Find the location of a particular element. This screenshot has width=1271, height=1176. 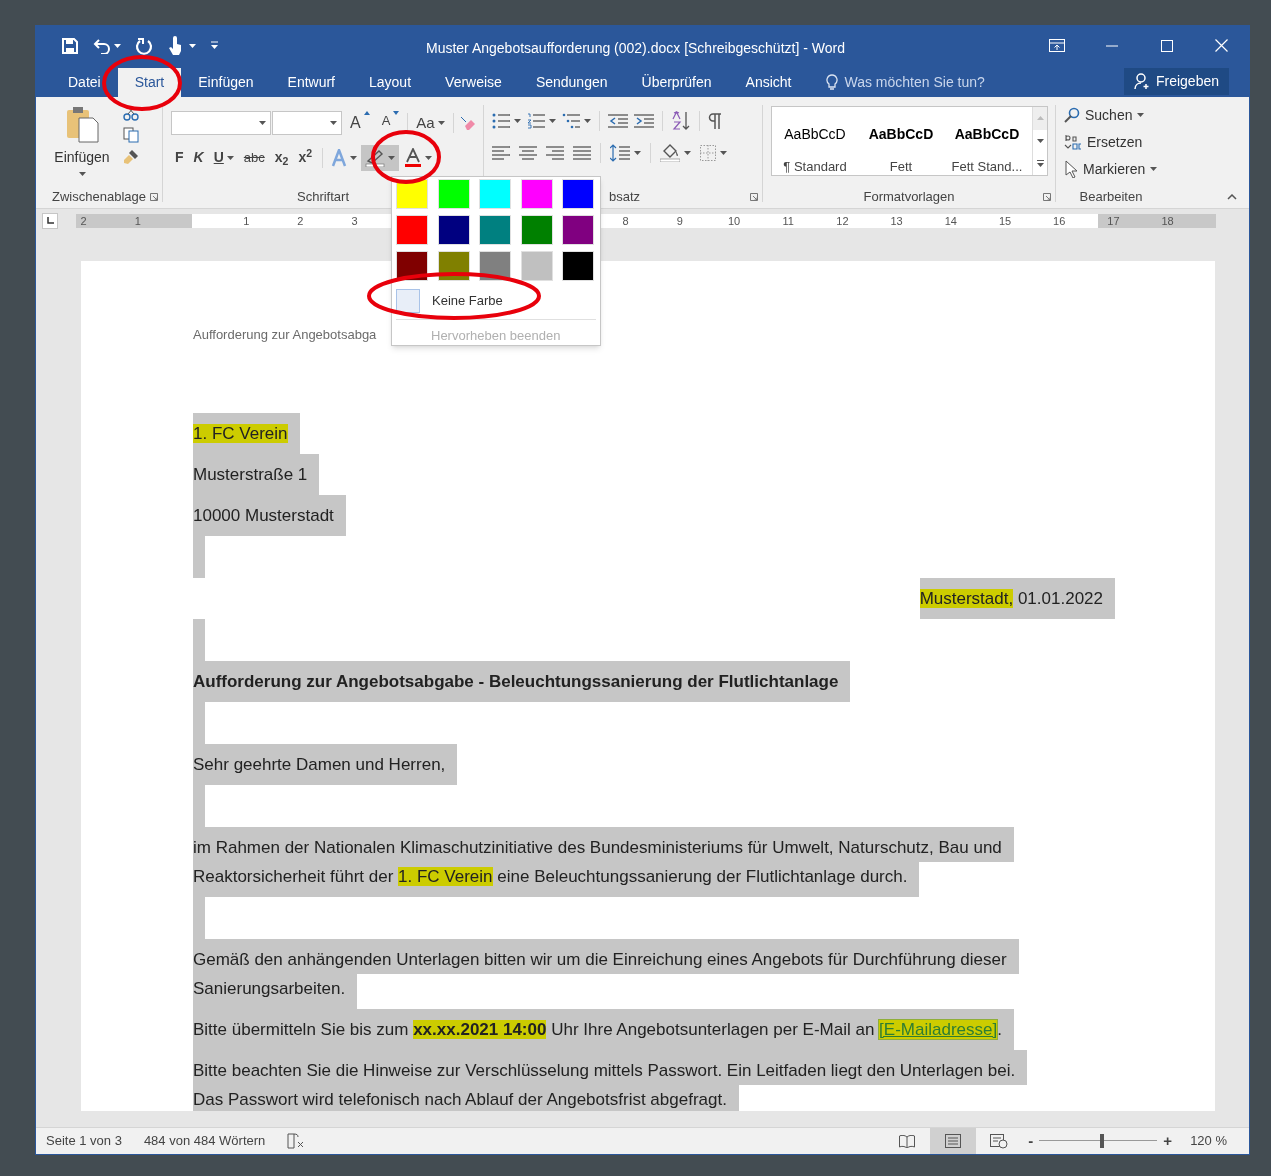

touch-hand-icon is located at coordinates (175, 45).